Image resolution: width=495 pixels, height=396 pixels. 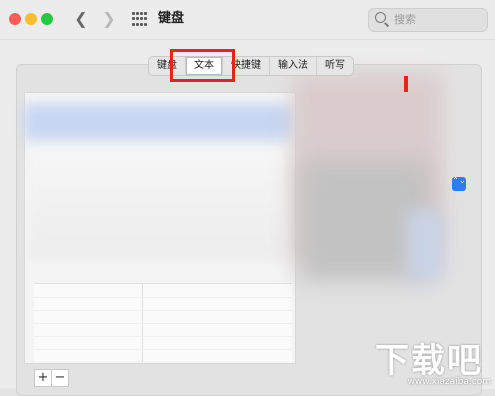 I want to click on highlight-annotation-box, so click(x=202, y=65).